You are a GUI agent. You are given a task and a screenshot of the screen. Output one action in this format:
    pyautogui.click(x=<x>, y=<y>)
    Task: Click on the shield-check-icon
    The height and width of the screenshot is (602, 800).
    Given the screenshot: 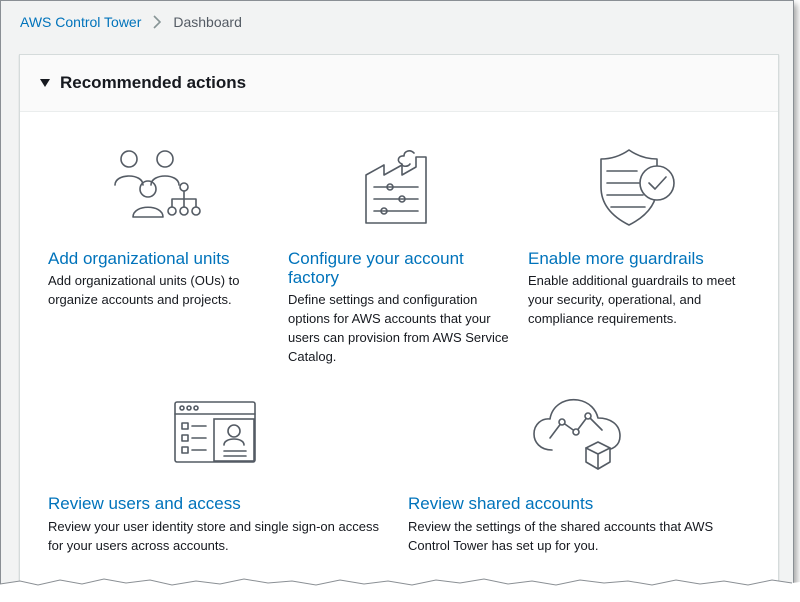 What is the action you would take?
    pyautogui.click(x=639, y=187)
    